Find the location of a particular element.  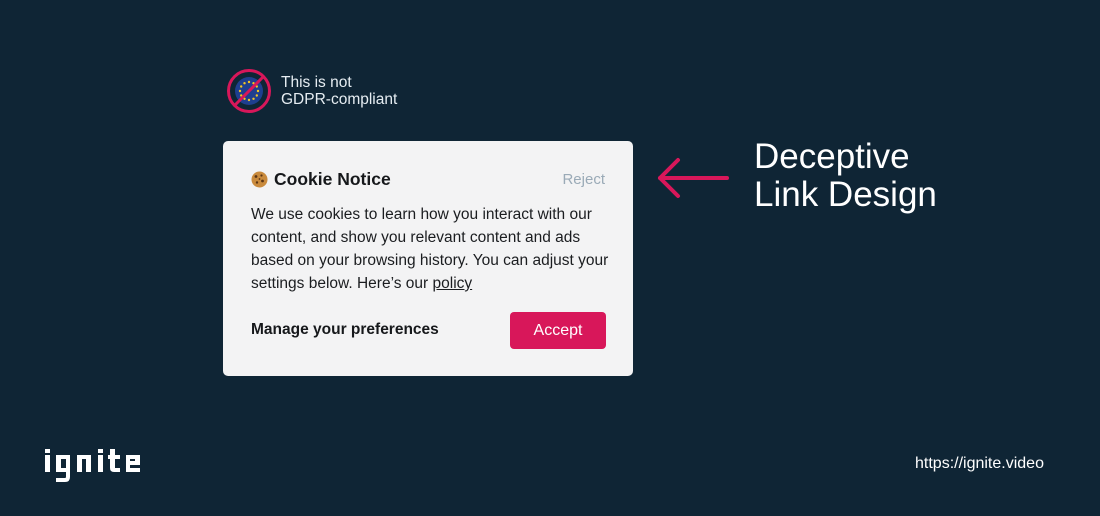

cookie-icon is located at coordinates (259, 179).